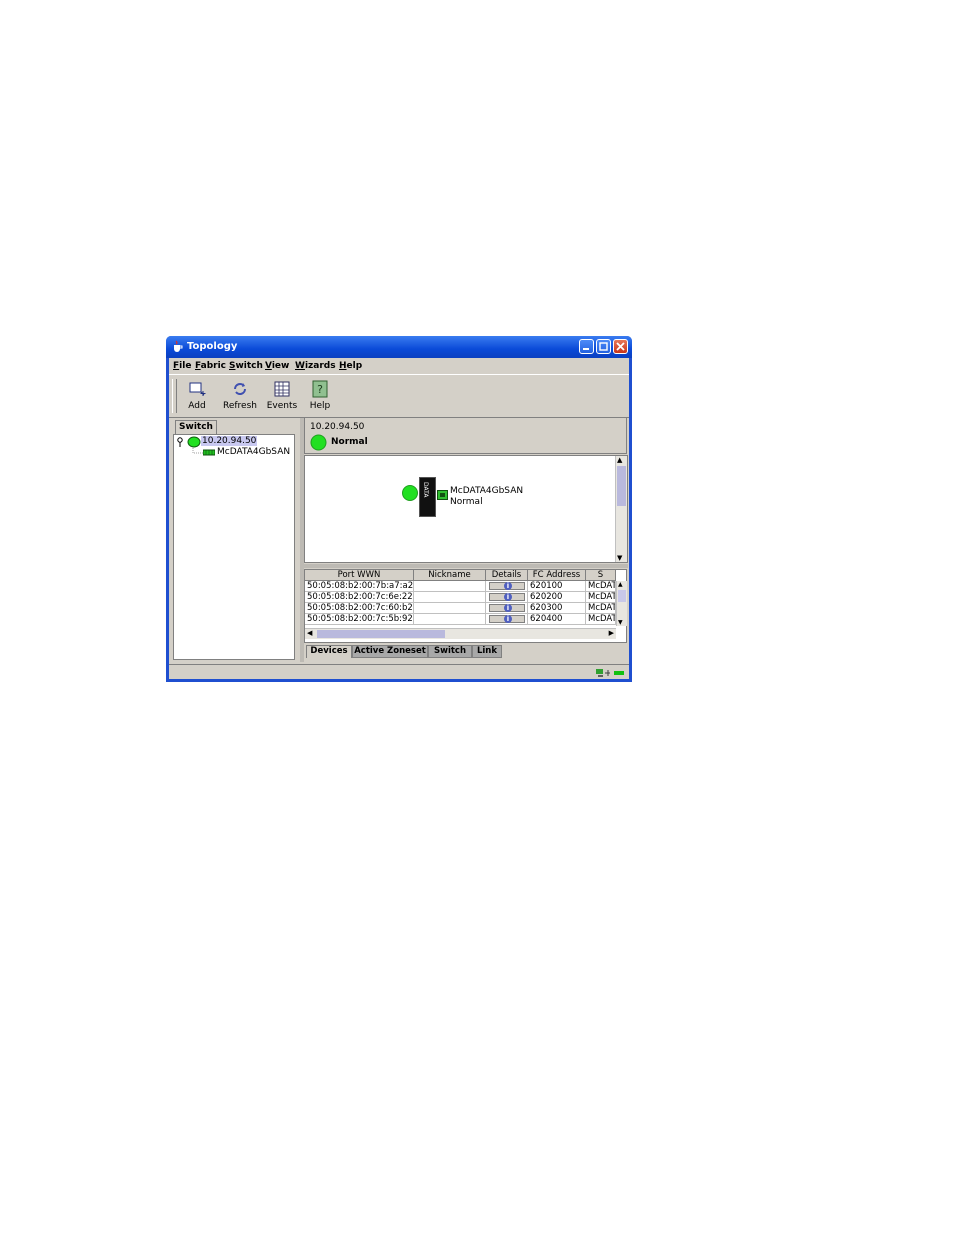 This screenshot has height=1235, width=954. What do you see at coordinates (399, 396) in the screenshot?
I see `toolbar: Add Refresh Events ? Help` at bounding box center [399, 396].